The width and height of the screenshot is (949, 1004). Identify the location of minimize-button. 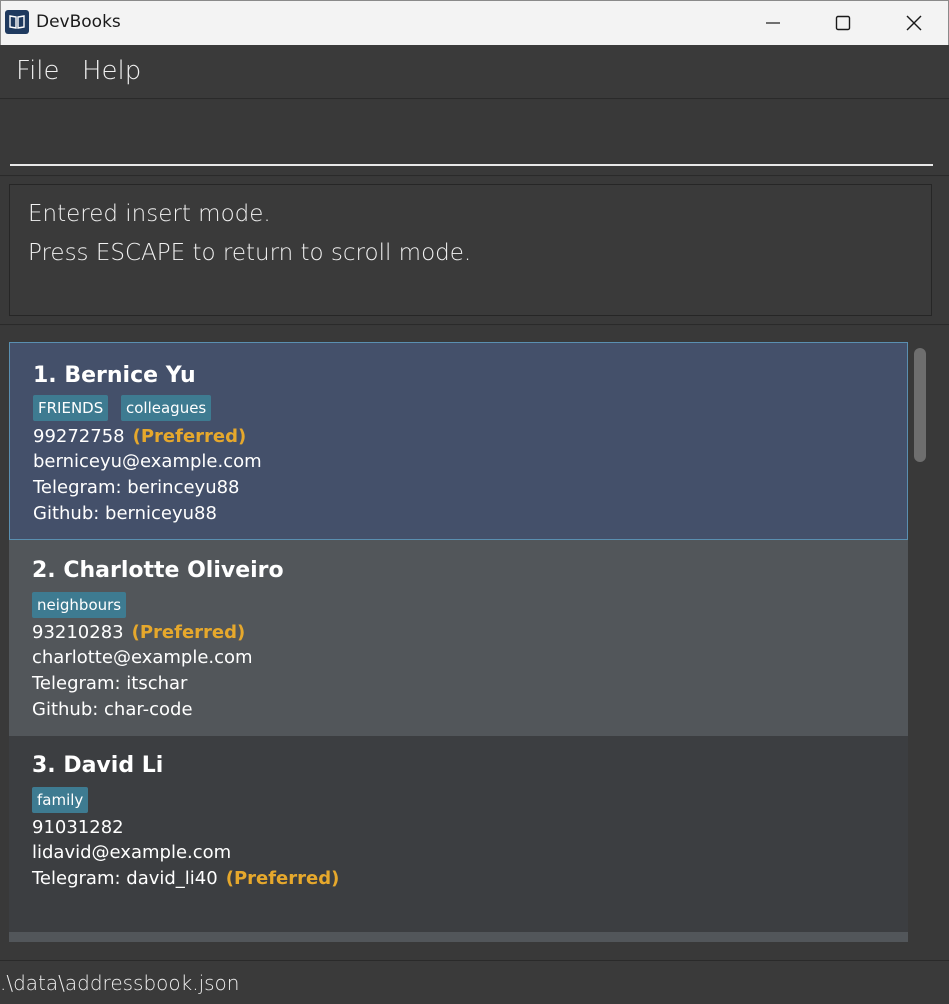
(773, 23).